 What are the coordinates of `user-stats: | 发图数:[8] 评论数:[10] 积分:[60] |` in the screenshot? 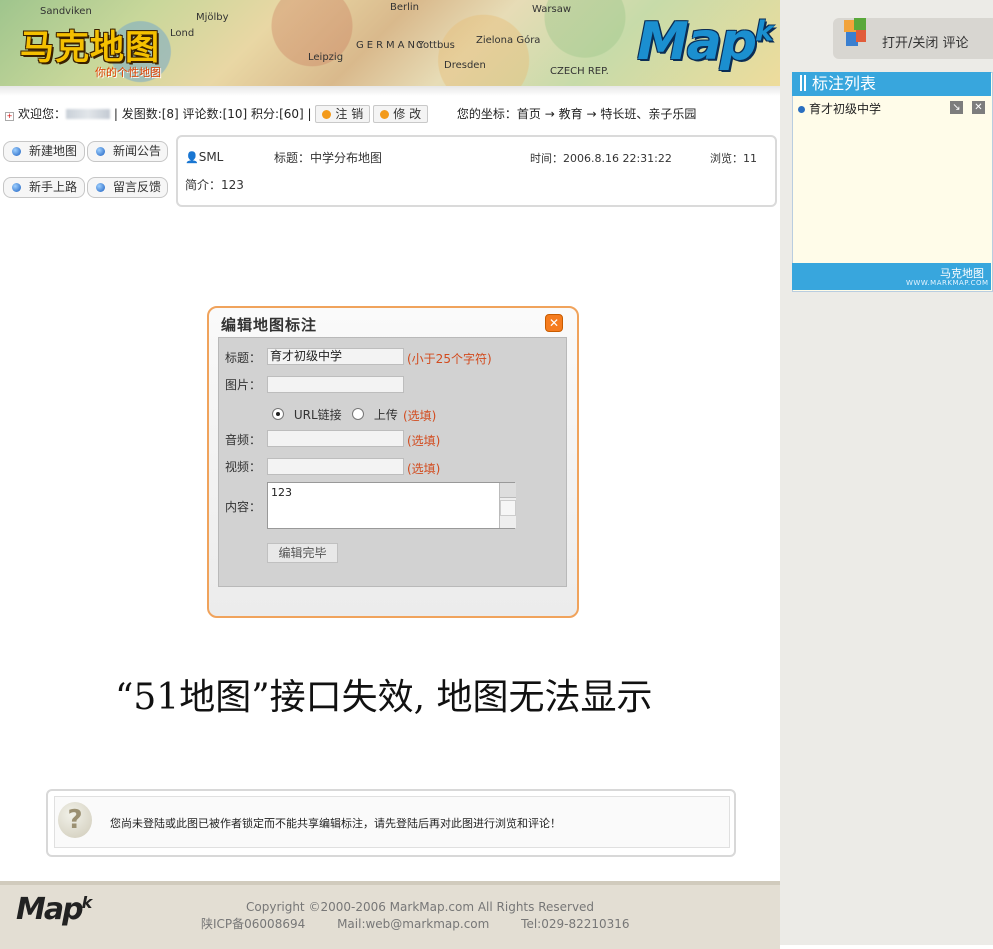 It's located at (212, 114).